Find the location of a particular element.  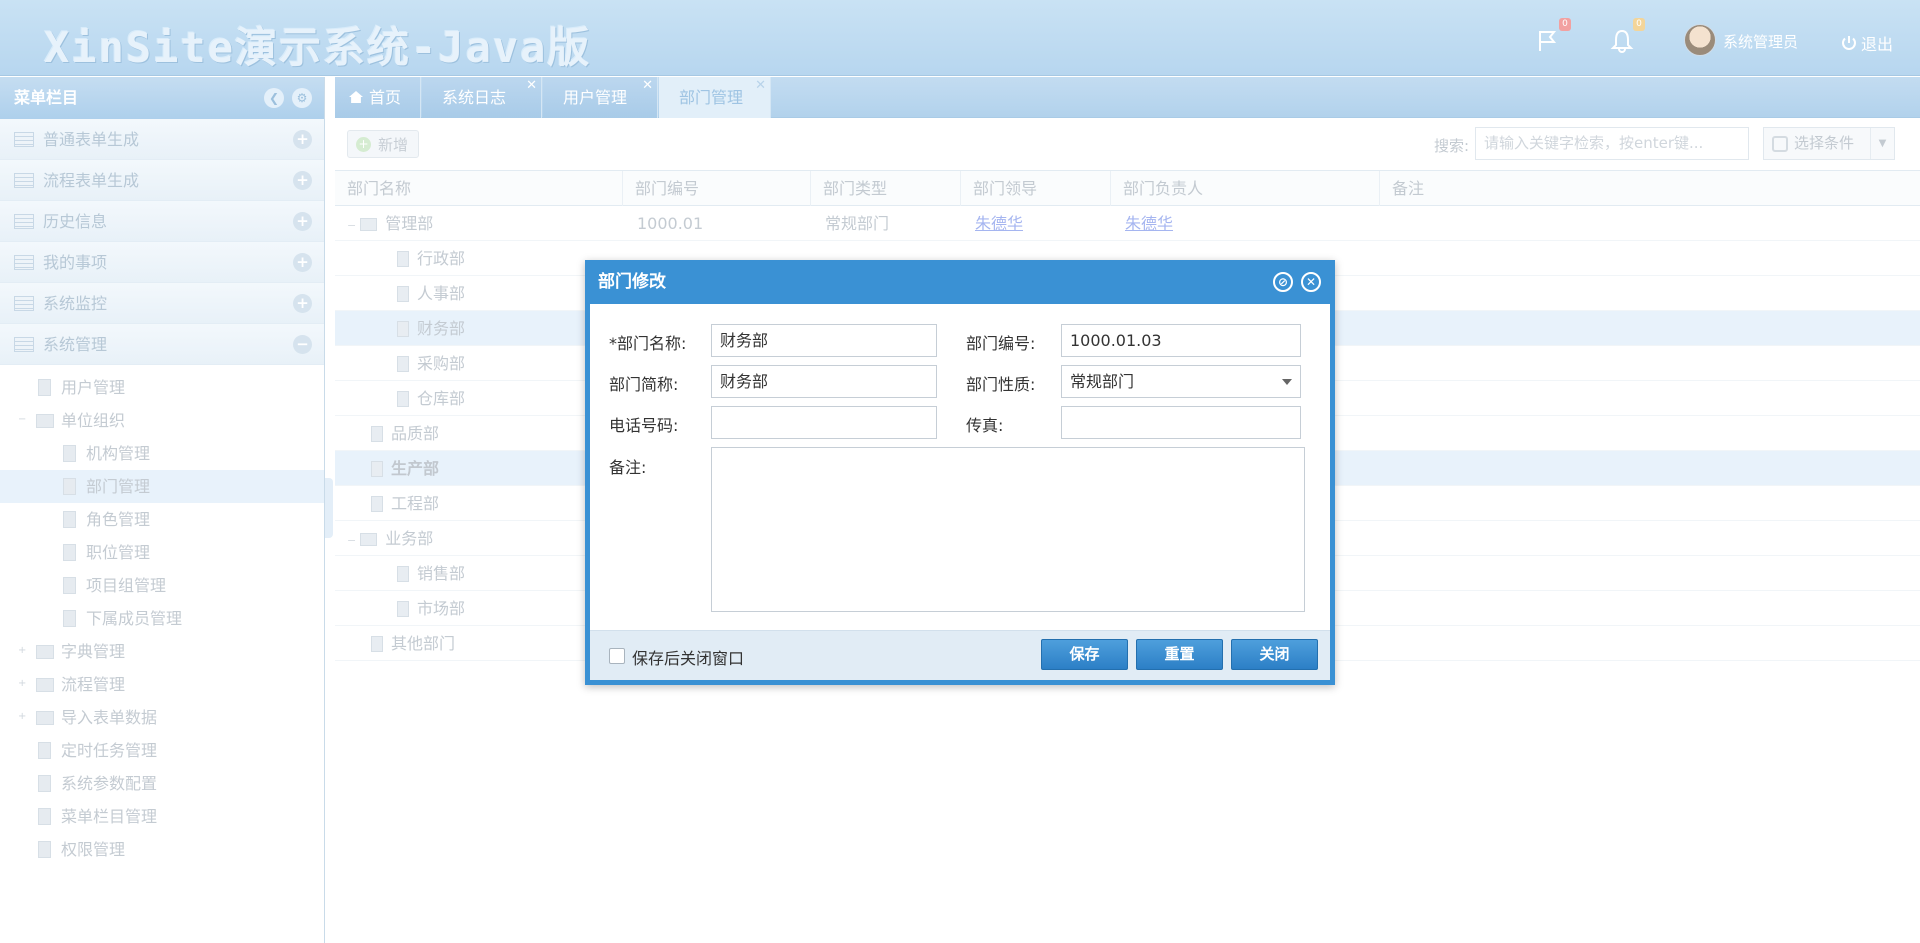

row-leader-link: 朱德华 is located at coordinates (999, 223).